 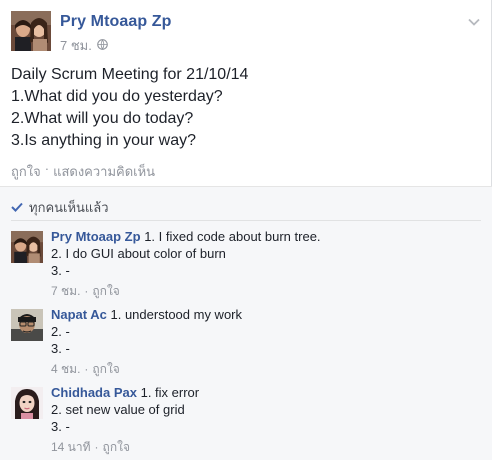 I want to click on post-actions: ถูกใจ · แสดงความคิดเห็น, so click(x=83, y=171).